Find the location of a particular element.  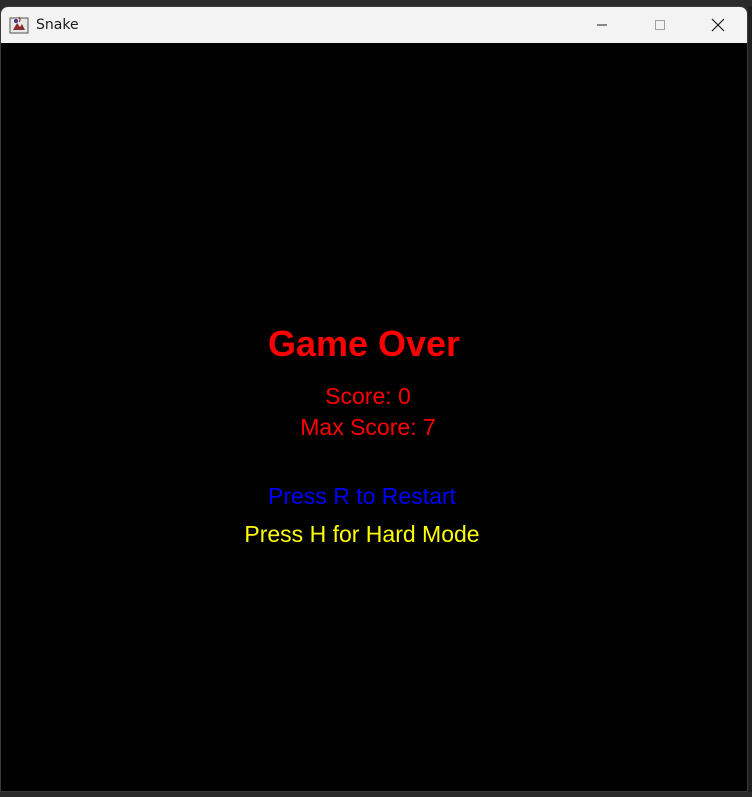

hard-mode-hint: Press H for Hard Mode is located at coordinates (362, 534).